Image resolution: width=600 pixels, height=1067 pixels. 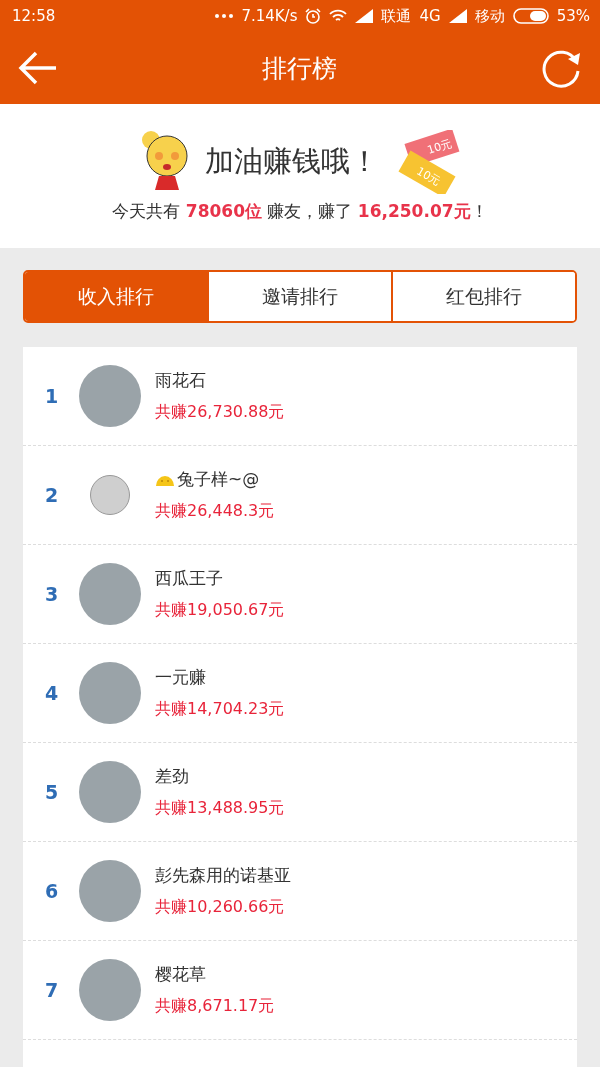 I want to click on user-name: 西瓜王子, so click(x=189, y=578).